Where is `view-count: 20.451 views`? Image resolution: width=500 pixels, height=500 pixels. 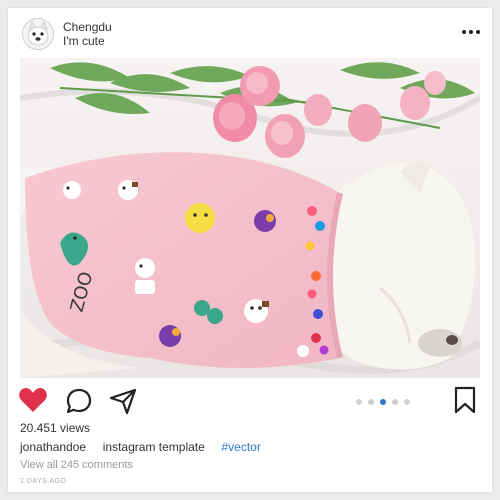
view-count: 20.451 views is located at coordinates (55, 428).